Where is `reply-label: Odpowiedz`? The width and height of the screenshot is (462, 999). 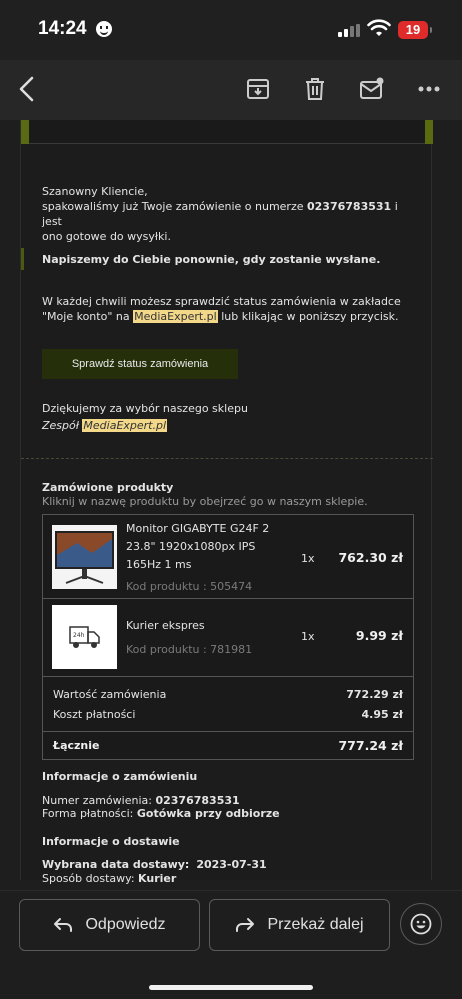
reply-label: Odpowiedz is located at coordinates (125, 924).